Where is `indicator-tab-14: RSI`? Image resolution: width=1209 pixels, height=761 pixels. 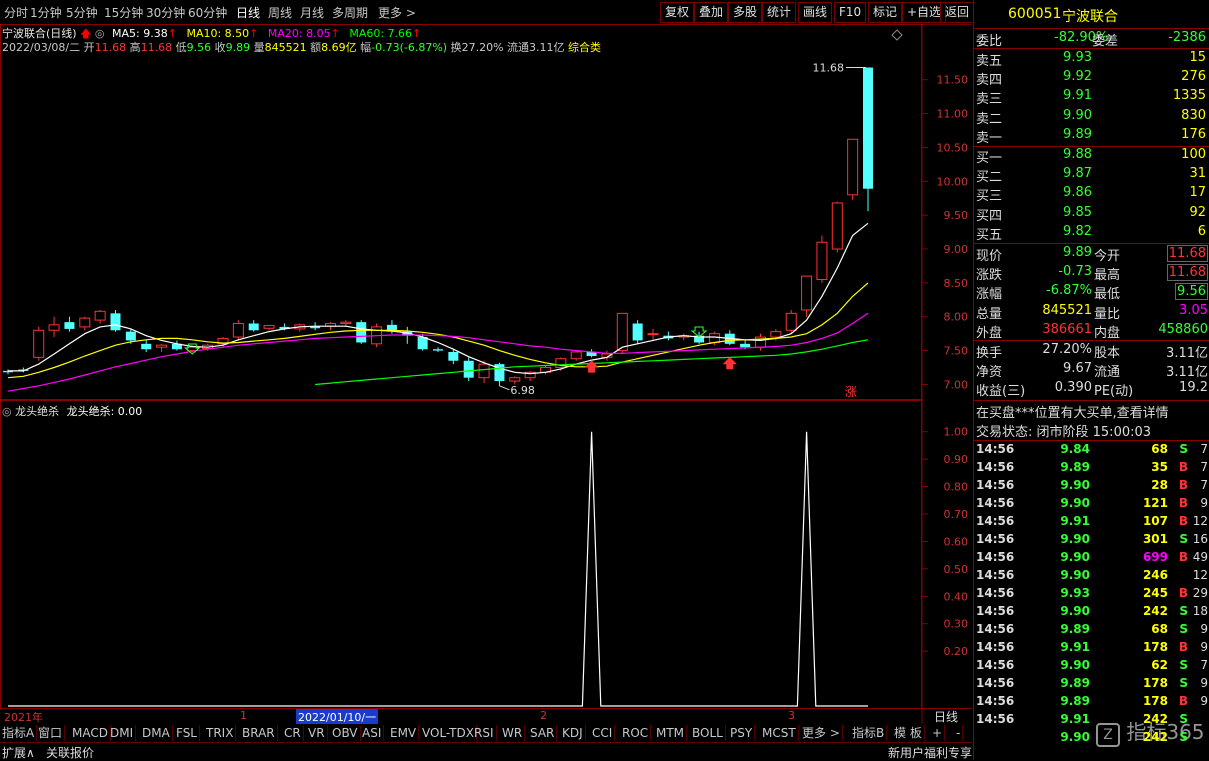
indicator-tab-14: RSI is located at coordinates (484, 733).